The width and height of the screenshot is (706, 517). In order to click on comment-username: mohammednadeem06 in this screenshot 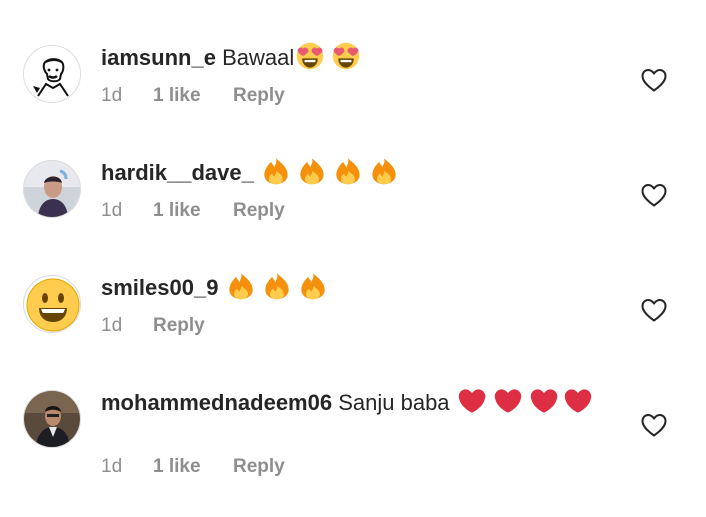, I will do `click(216, 402)`.